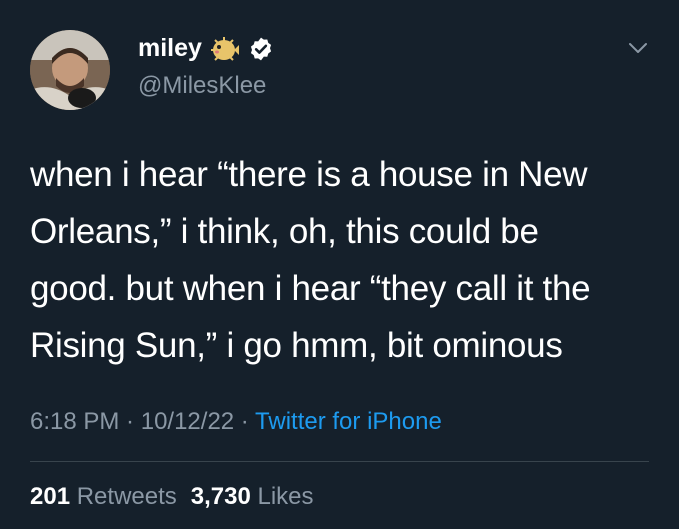  Describe the element at coordinates (220, 496) in the screenshot. I see `likes-count: 3,730` at that location.